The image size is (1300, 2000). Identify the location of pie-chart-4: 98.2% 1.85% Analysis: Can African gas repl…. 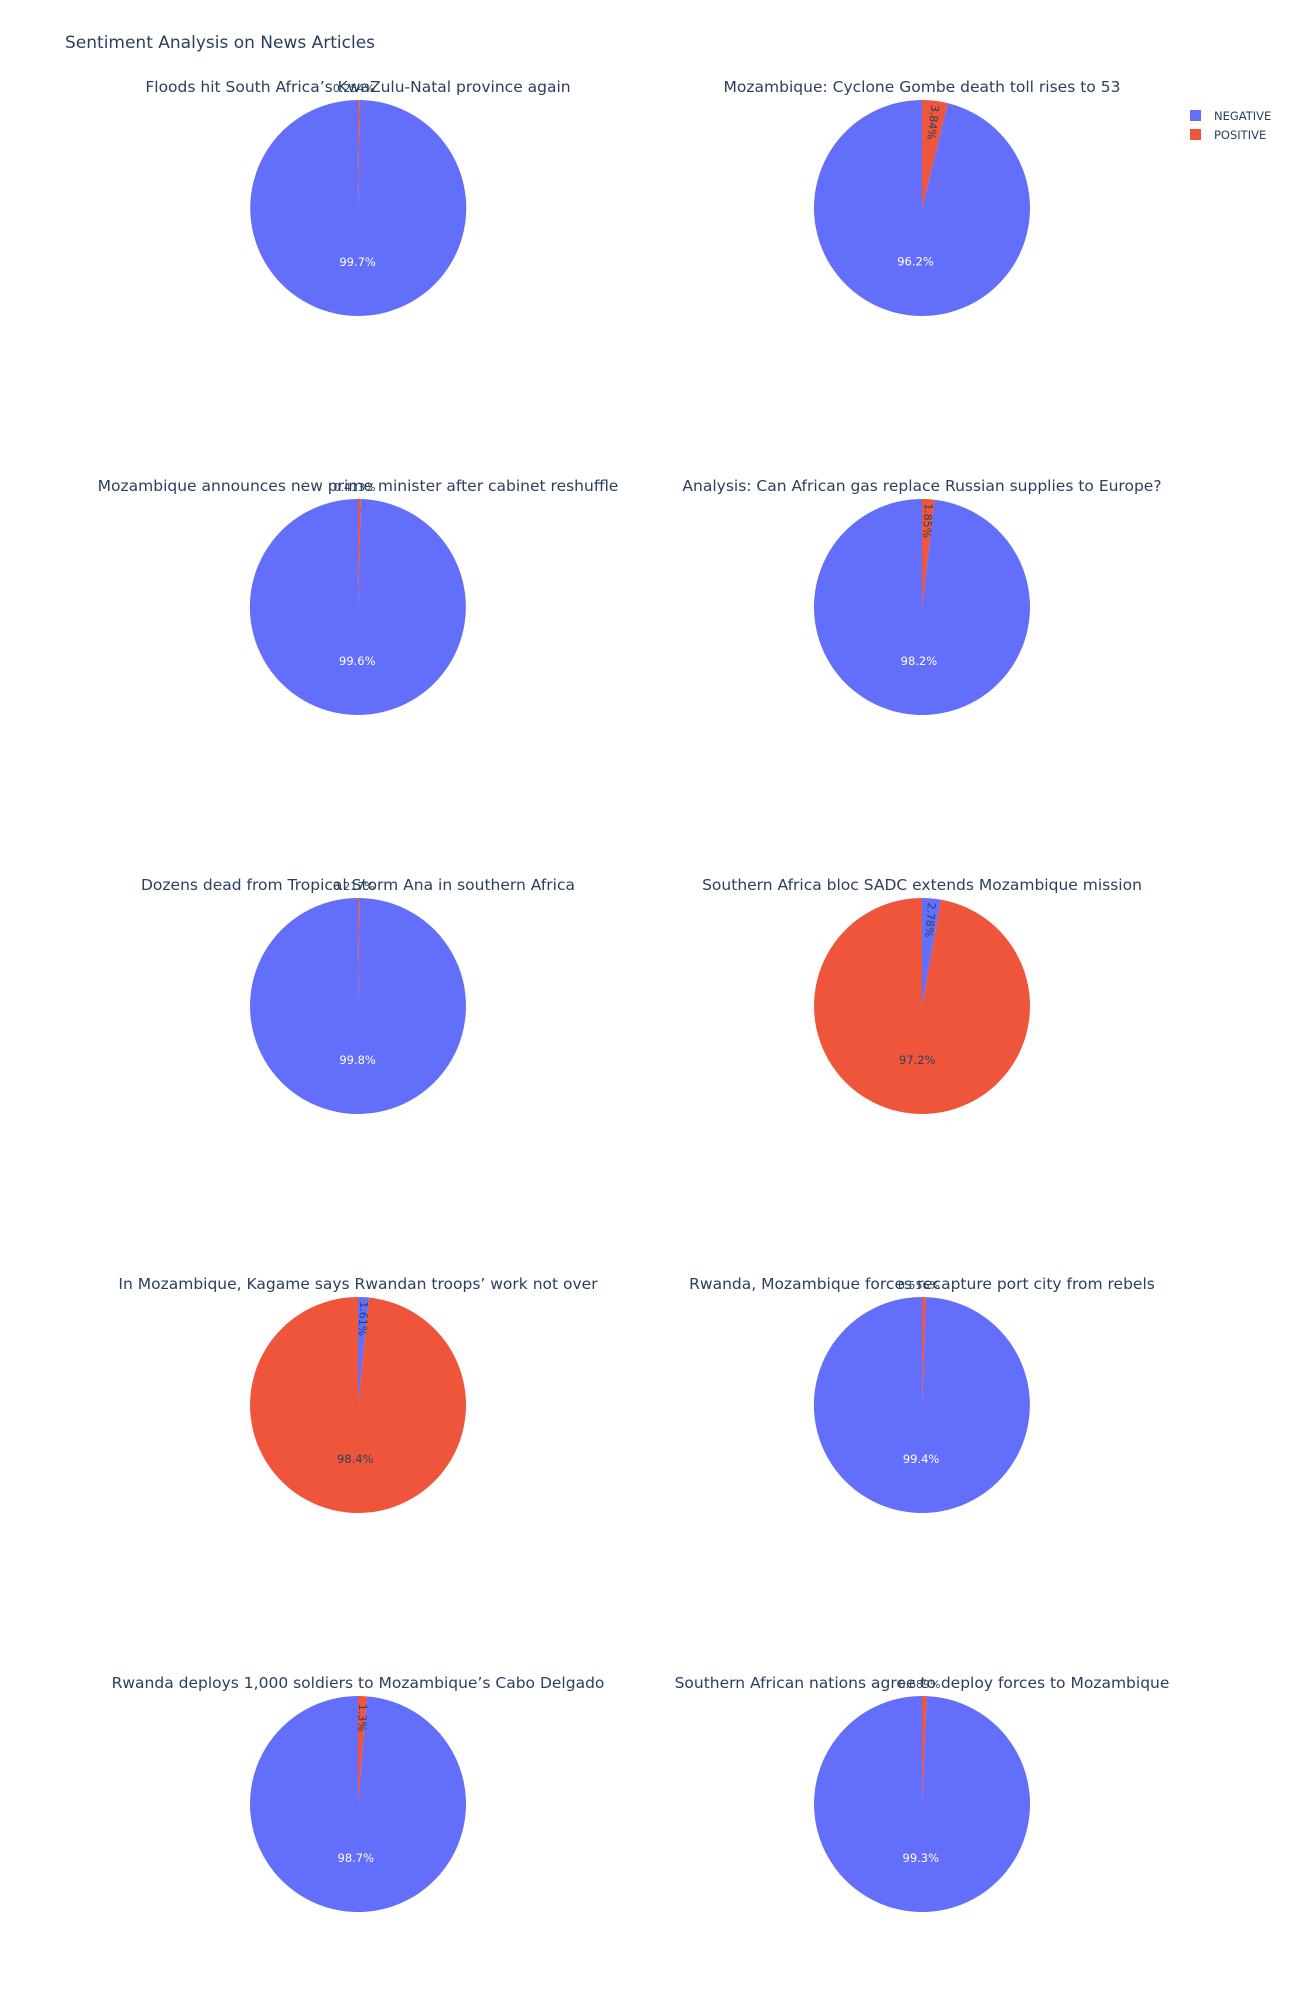
(922, 596).